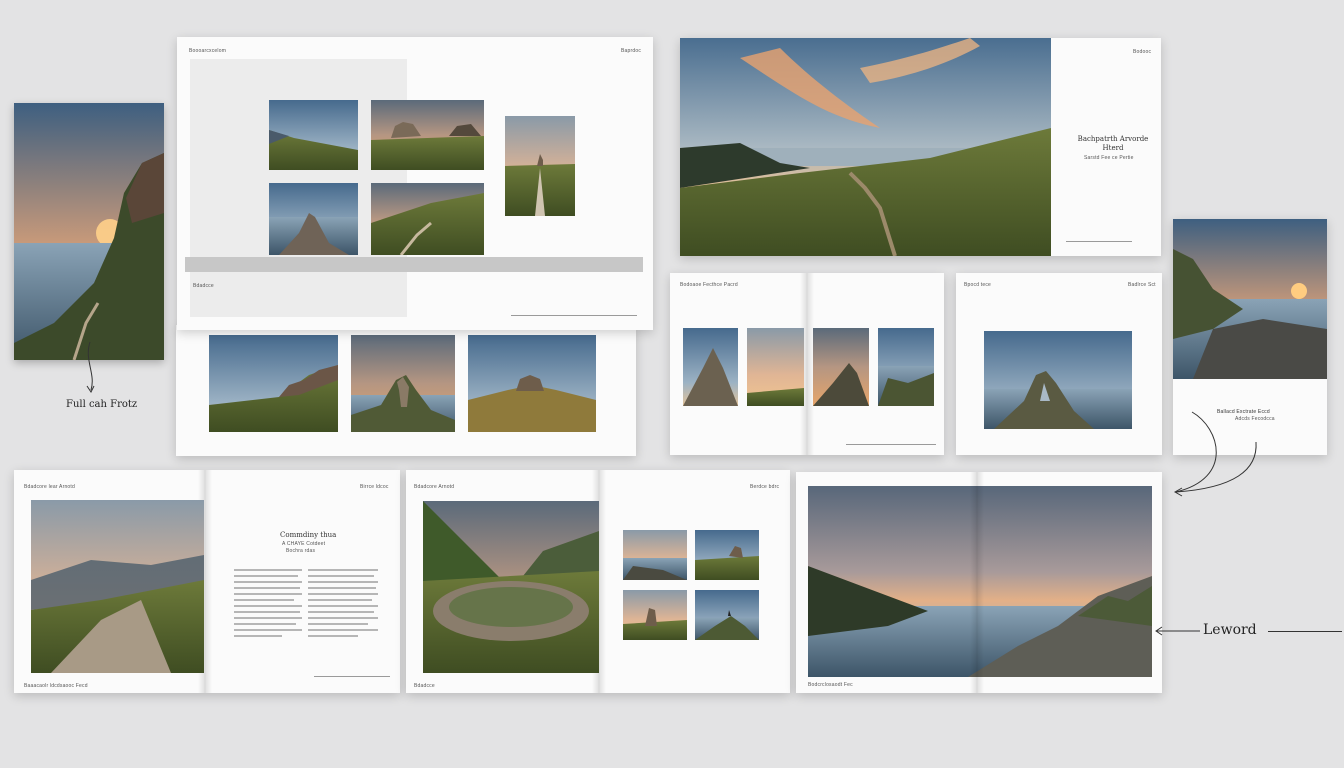 This screenshot has height=768, width=1344. What do you see at coordinates (807, 364) in the screenshot?
I see `spread-mid-center: Bodoaoe Fecthce Pacrd` at bounding box center [807, 364].